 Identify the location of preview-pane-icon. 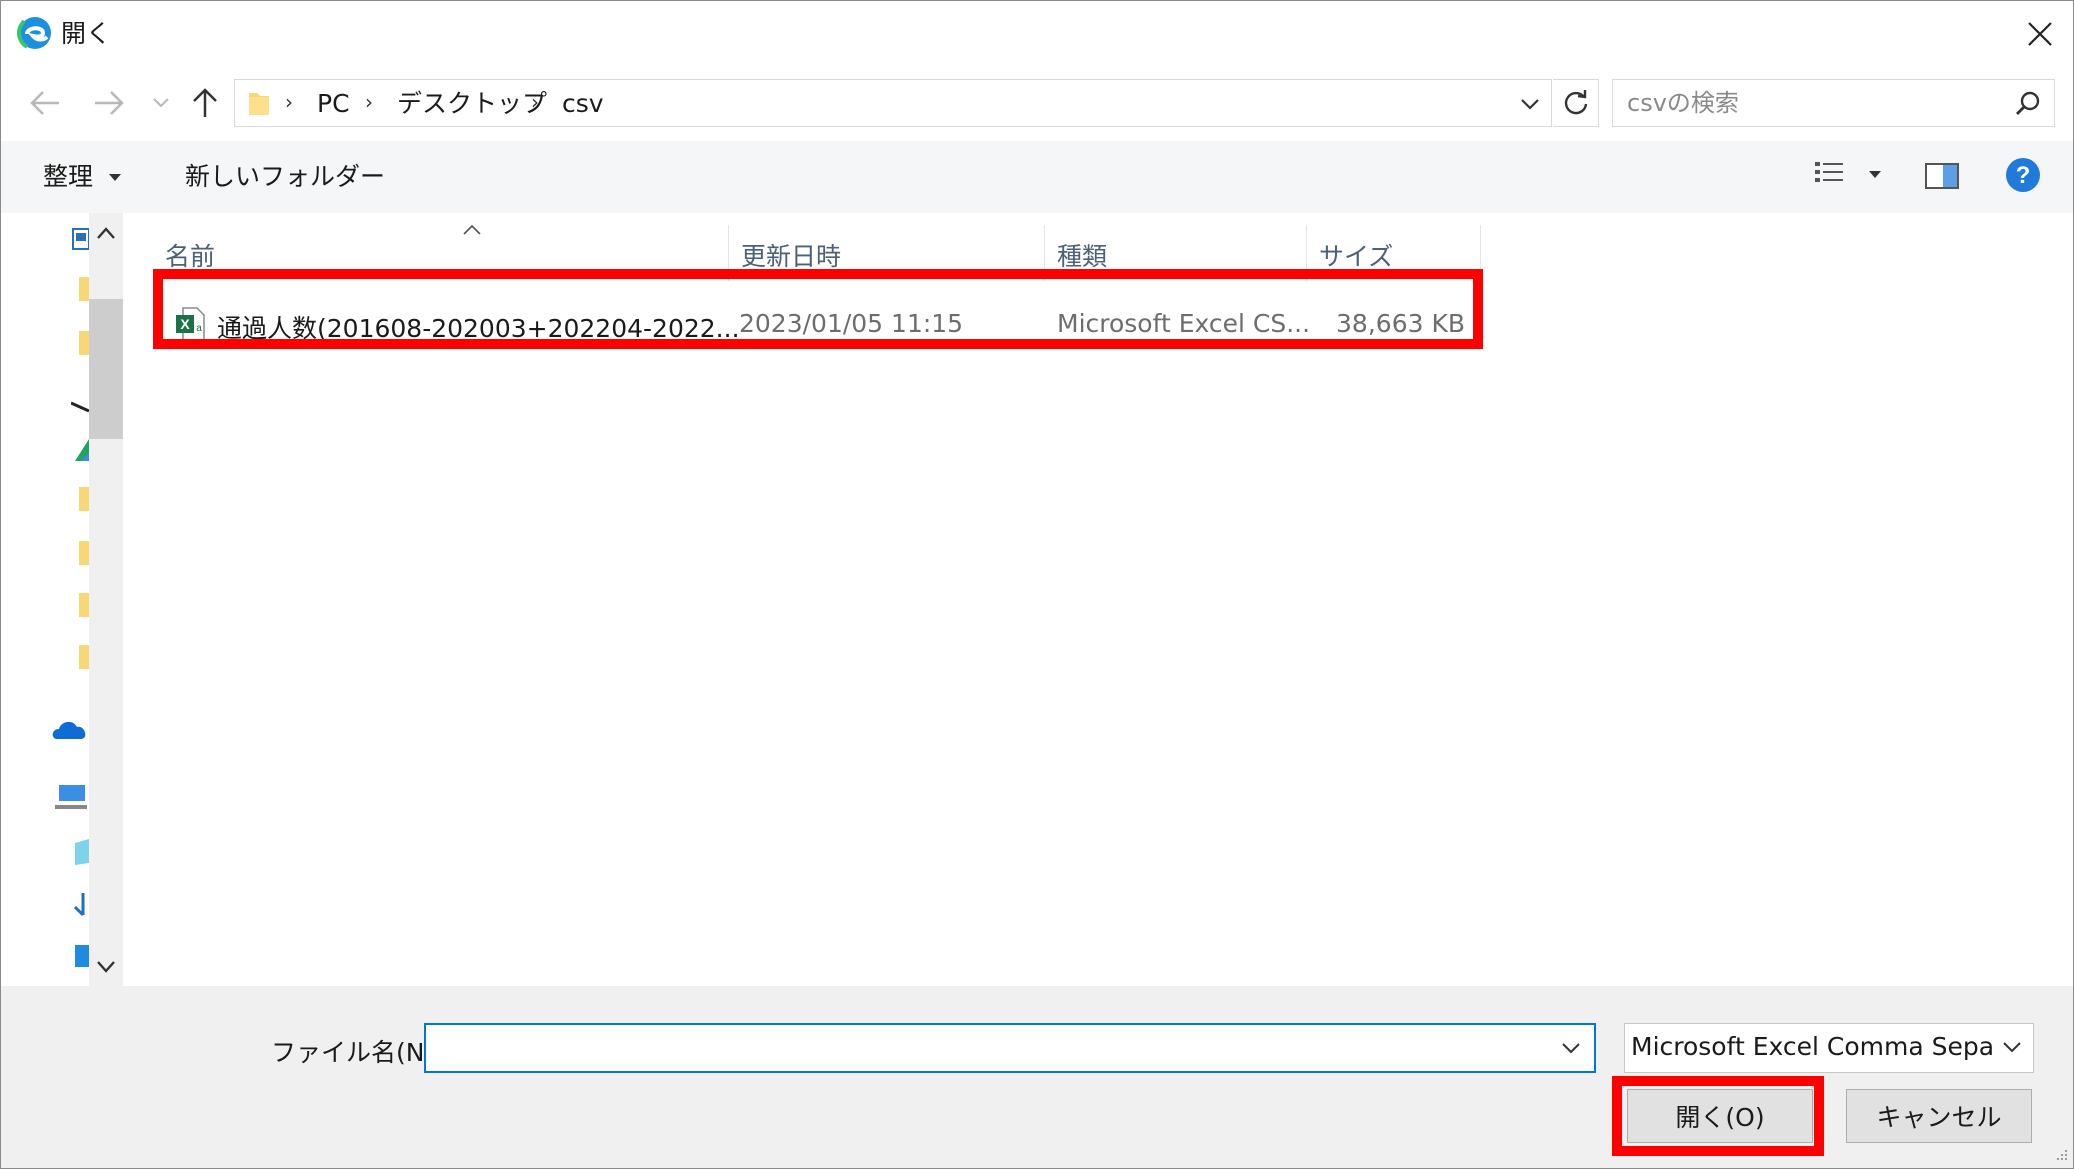
(1942, 176).